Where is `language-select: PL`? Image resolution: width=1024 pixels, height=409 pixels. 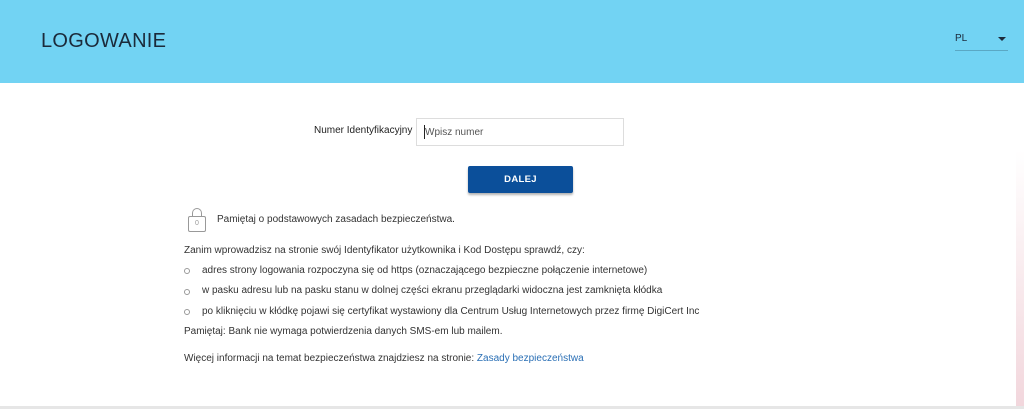
language-select: PL is located at coordinates (981, 40).